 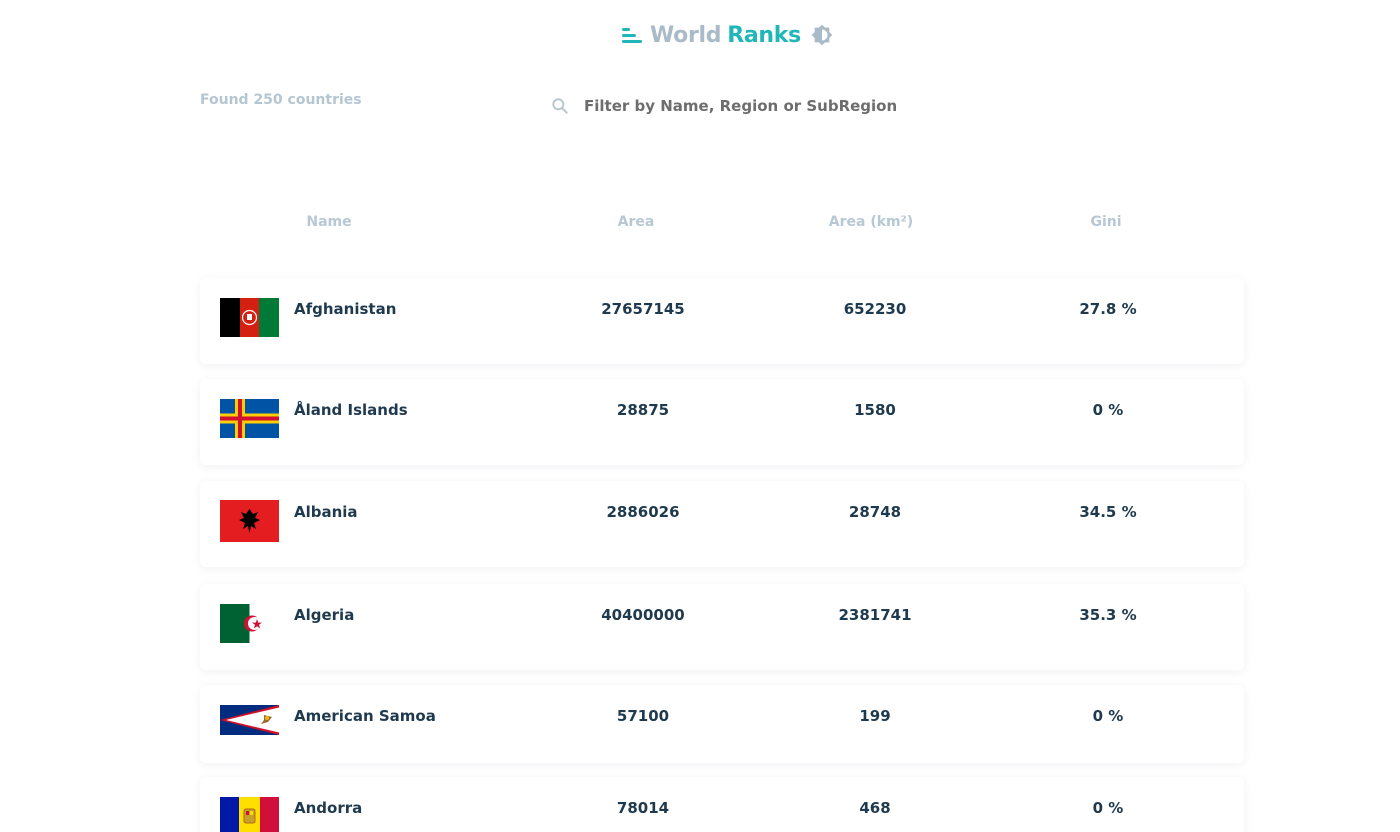 I want to click on country-name: Algeria, so click(x=324, y=615).